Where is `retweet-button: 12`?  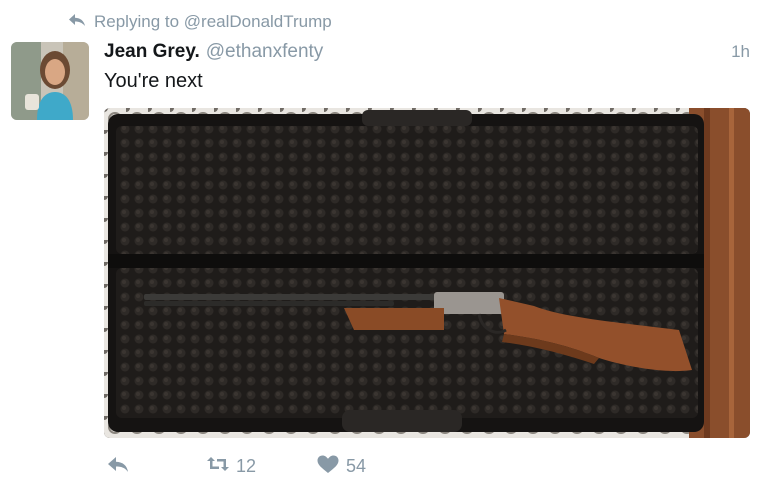 retweet-button: 12 is located at coordinates (231, 466).